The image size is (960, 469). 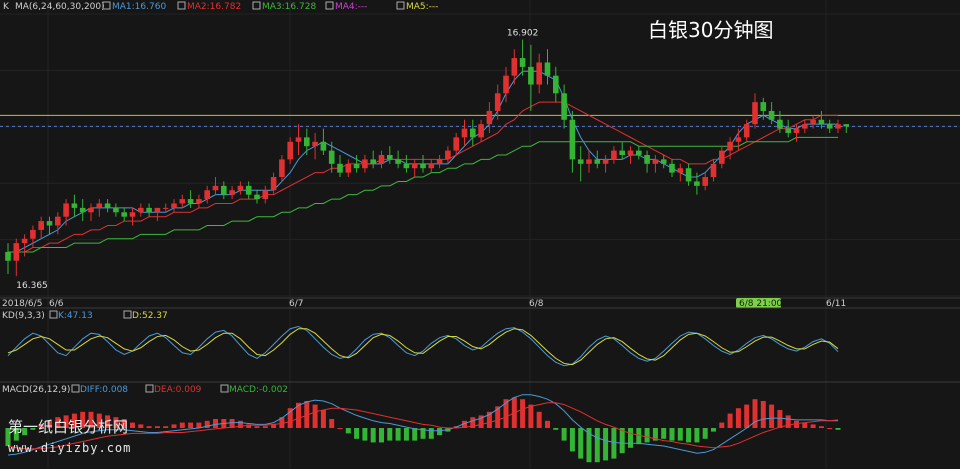 I want to click on kd-d-line, so click(x=423, y=347).